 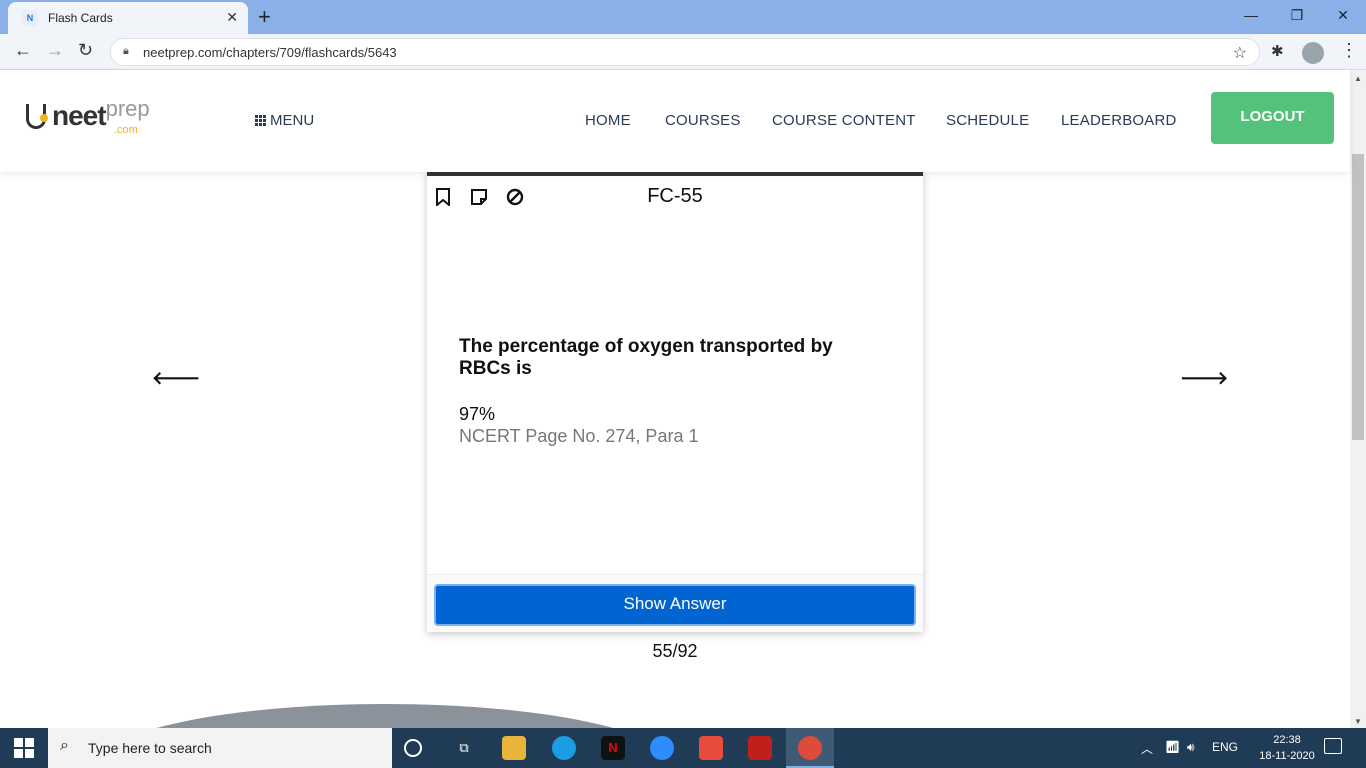 I want to click on note-icon, so click(x=479, y=199).